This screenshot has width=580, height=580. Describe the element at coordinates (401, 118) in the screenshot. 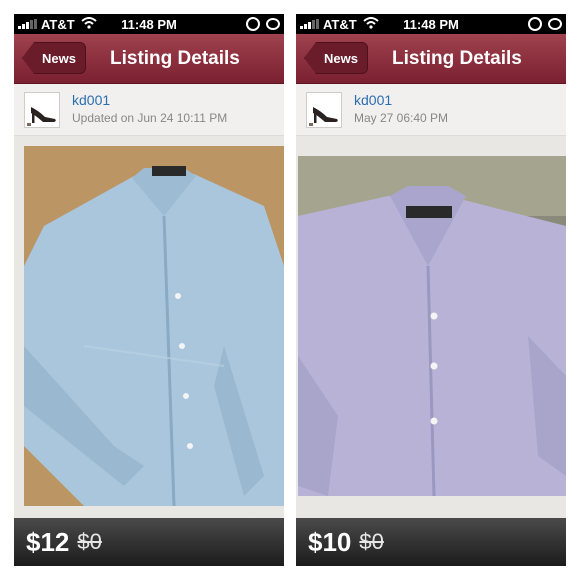

I see `updated-timestamp: May 27 06:40 PM` at that location.